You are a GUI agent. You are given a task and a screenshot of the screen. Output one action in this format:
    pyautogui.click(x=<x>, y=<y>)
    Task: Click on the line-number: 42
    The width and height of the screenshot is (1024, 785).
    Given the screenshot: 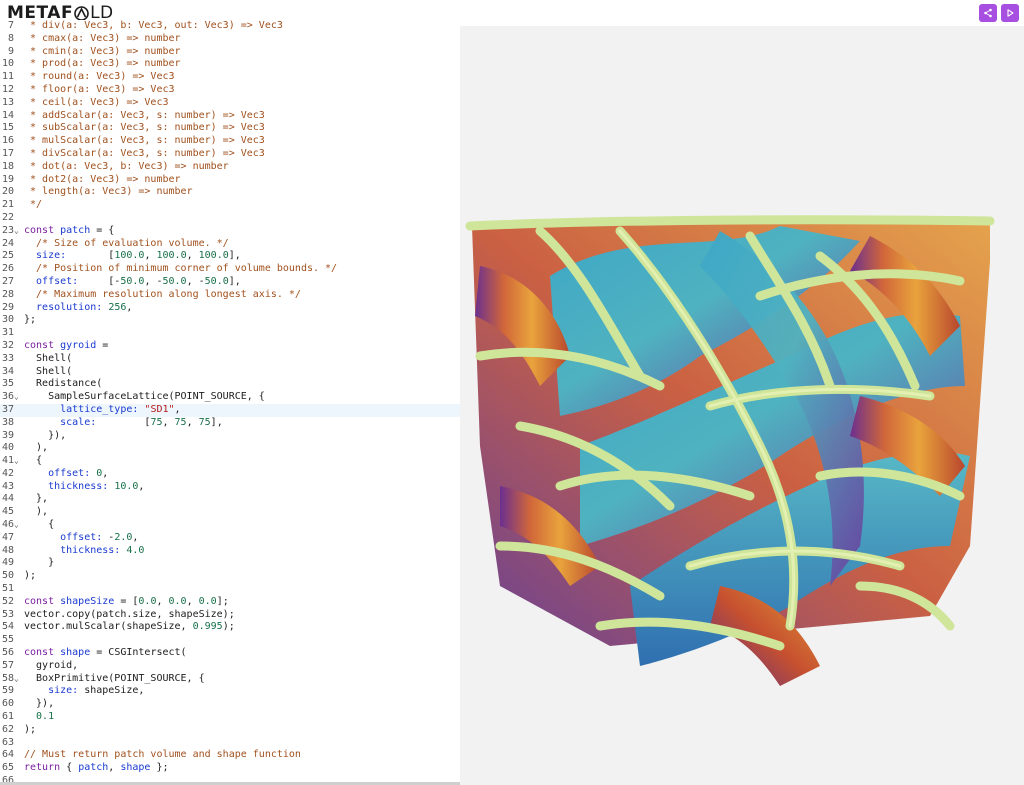 What is the action you would take?
    pyautogui.click(x=7, y=473)
    